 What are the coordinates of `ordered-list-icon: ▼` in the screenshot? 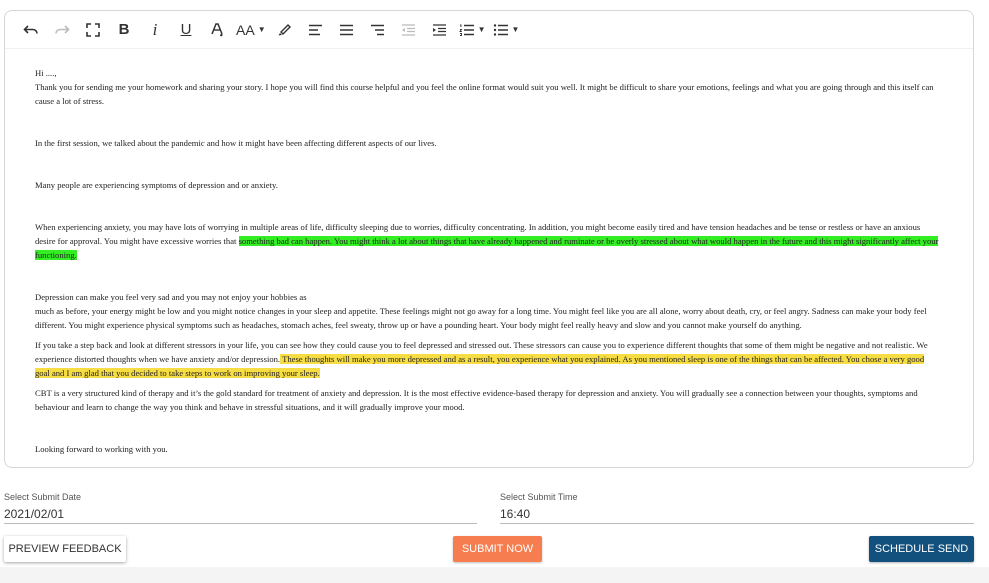 It's located at (472, 30).